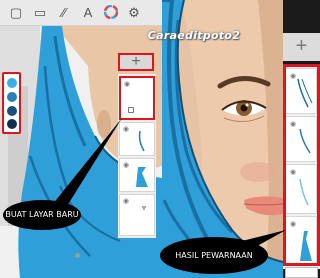  I want to click on app-toolbar: ▢ ▭ ∕∕ A ⚙, so click(81, 13).